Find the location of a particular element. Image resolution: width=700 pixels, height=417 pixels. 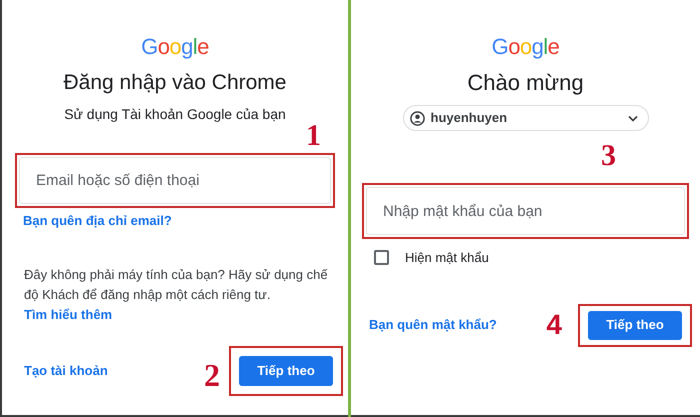

chevron-down-icon is located at coordinates (633, 118).